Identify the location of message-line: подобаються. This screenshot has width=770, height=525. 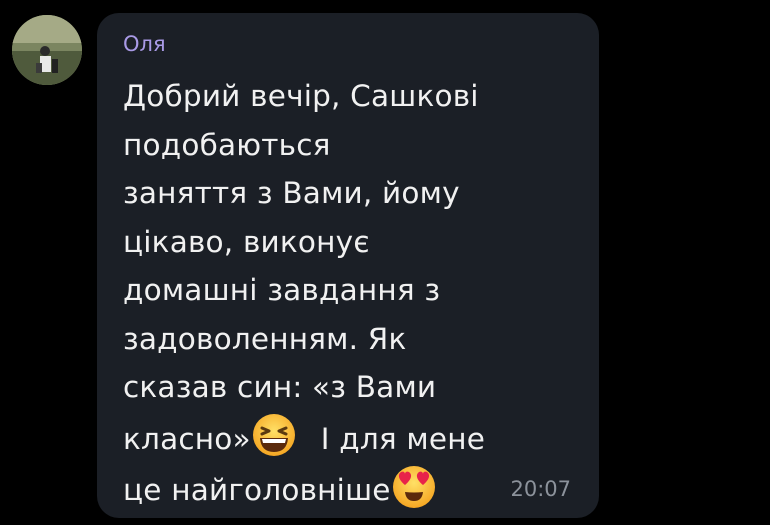
(227, 144).